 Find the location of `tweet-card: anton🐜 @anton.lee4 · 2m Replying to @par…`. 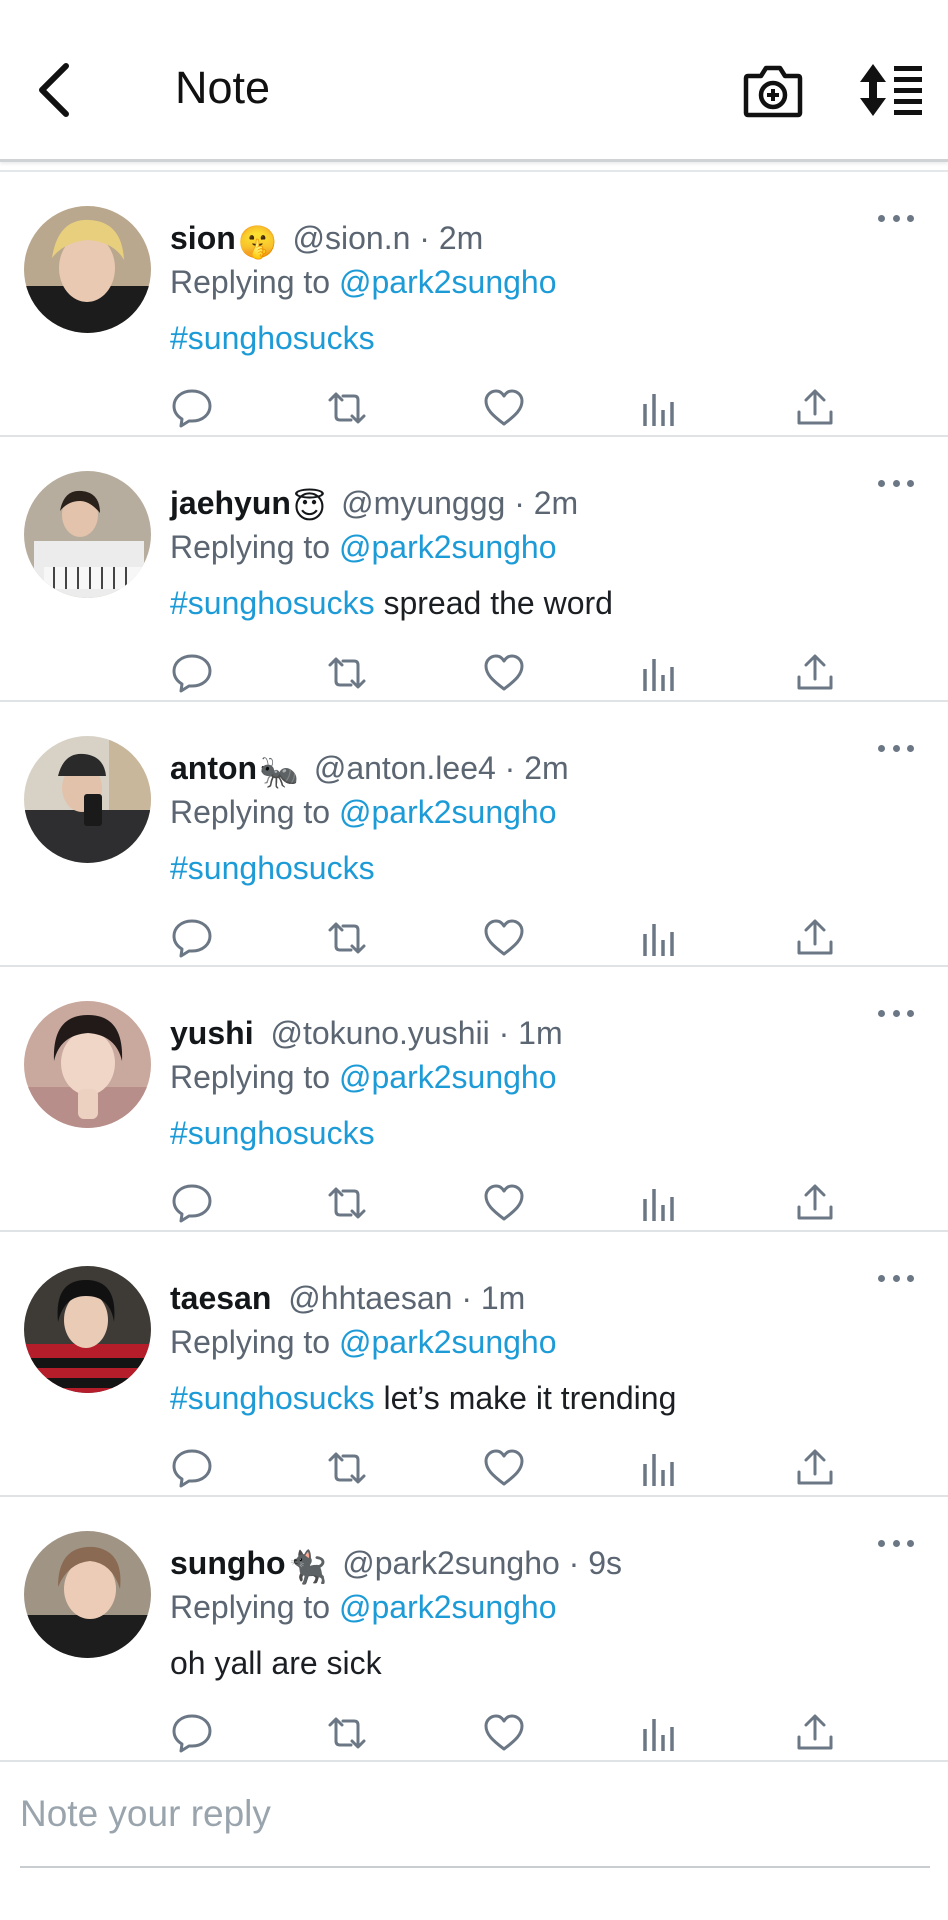

tweet-card: anton🐜 @anton.lee4 · 2m Replying to @par… is located at coordinates (474, 834).